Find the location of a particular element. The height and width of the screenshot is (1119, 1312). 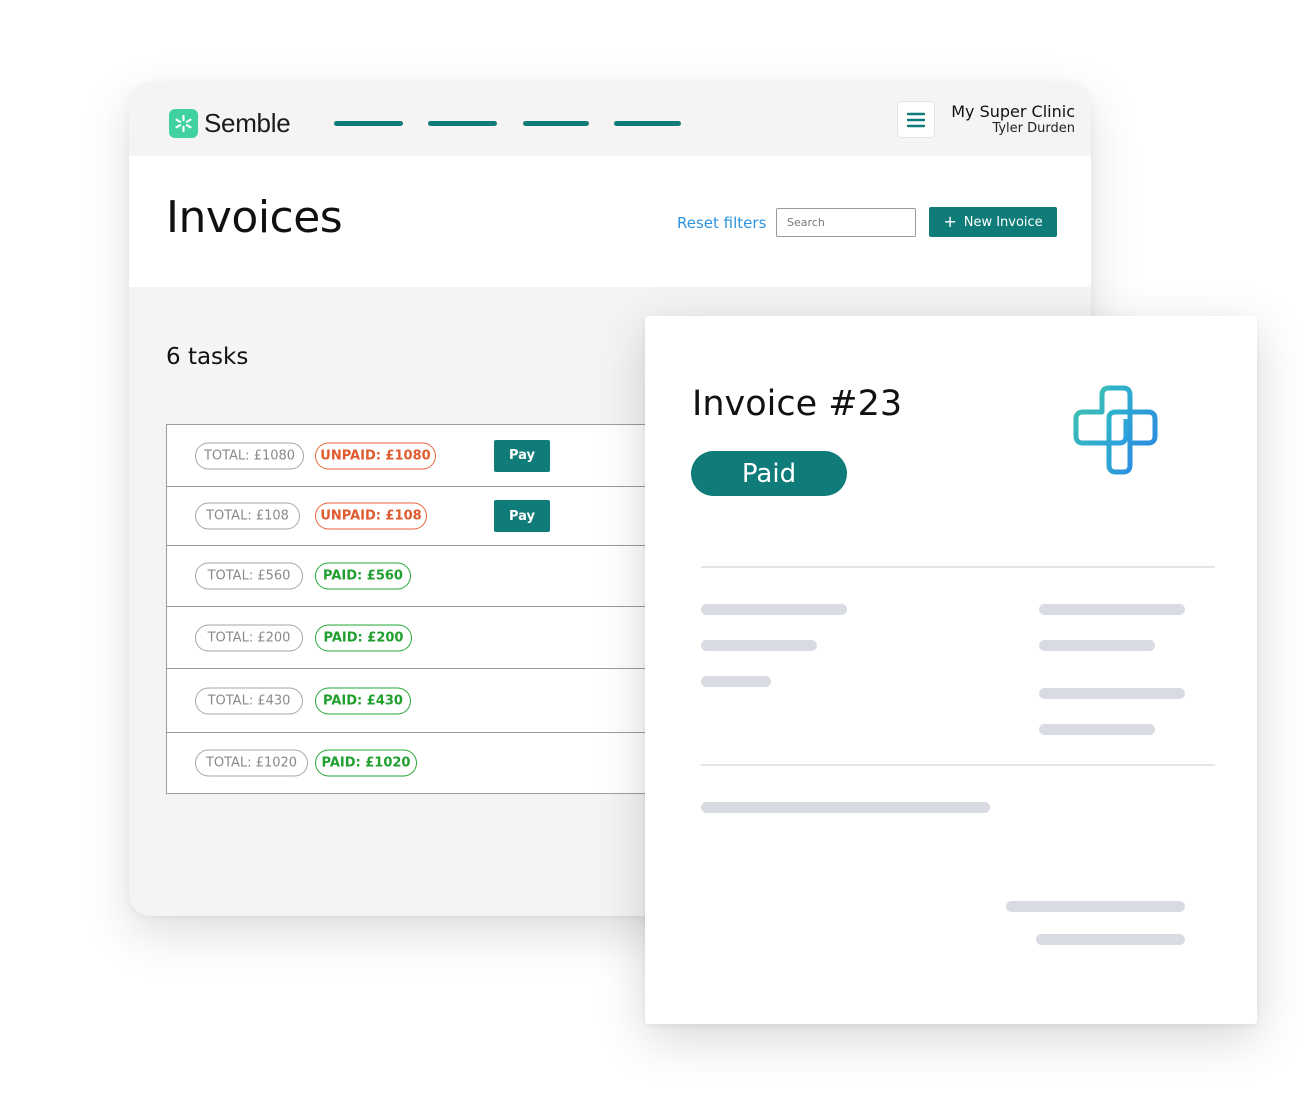

hamburger-menu-icon is located at coordinates (916, 119).